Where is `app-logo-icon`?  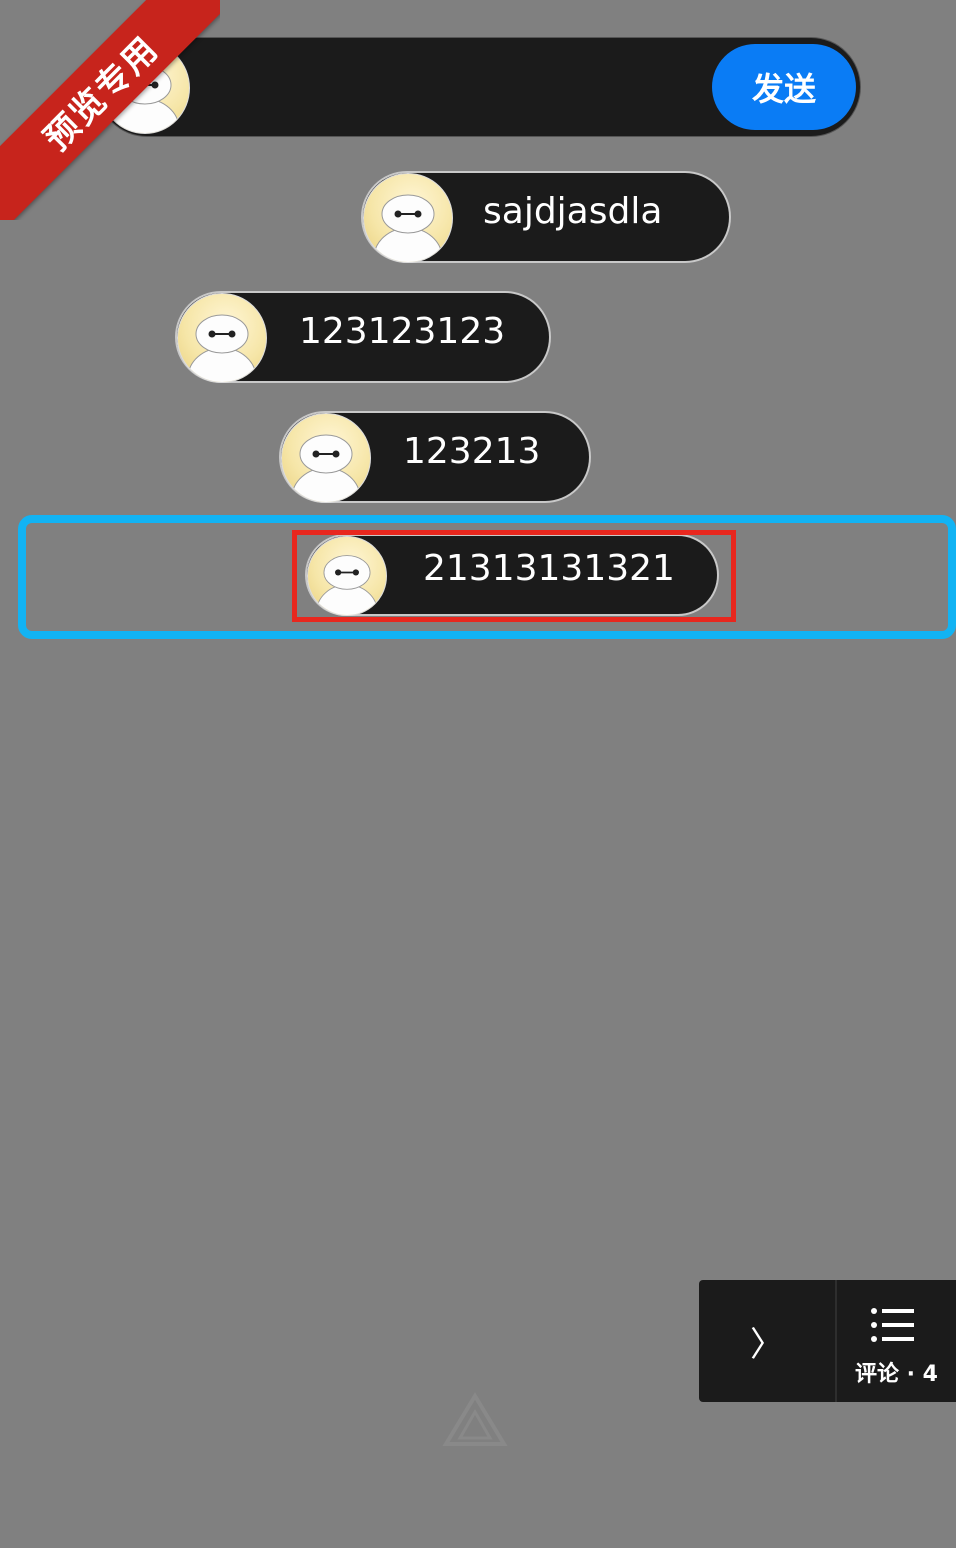
app-logo-icon is located at coordinates (475, 1419).